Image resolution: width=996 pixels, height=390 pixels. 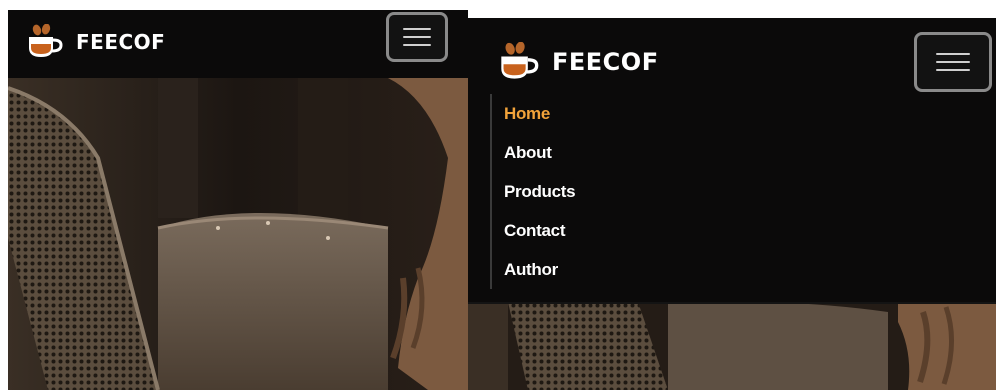 I want to click on nav-link-products: Products, so click(x=540, y=191).